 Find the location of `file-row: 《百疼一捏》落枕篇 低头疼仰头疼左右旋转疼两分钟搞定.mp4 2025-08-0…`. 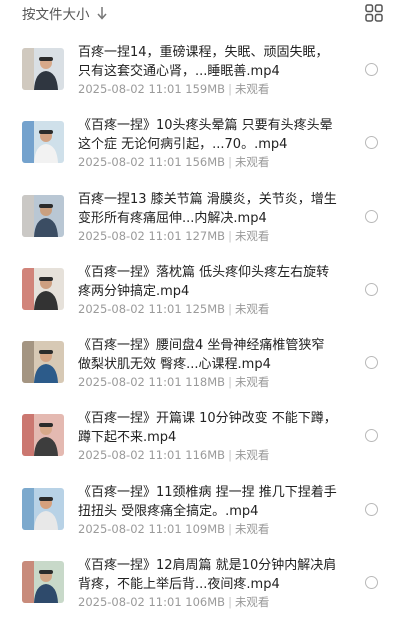

file-row: 《百疼一捏》落枕篇 低头疼仰头疼左右旋转疼两分钟搞定.mp4 2025-08-0… is located at coordinates (200, 293).